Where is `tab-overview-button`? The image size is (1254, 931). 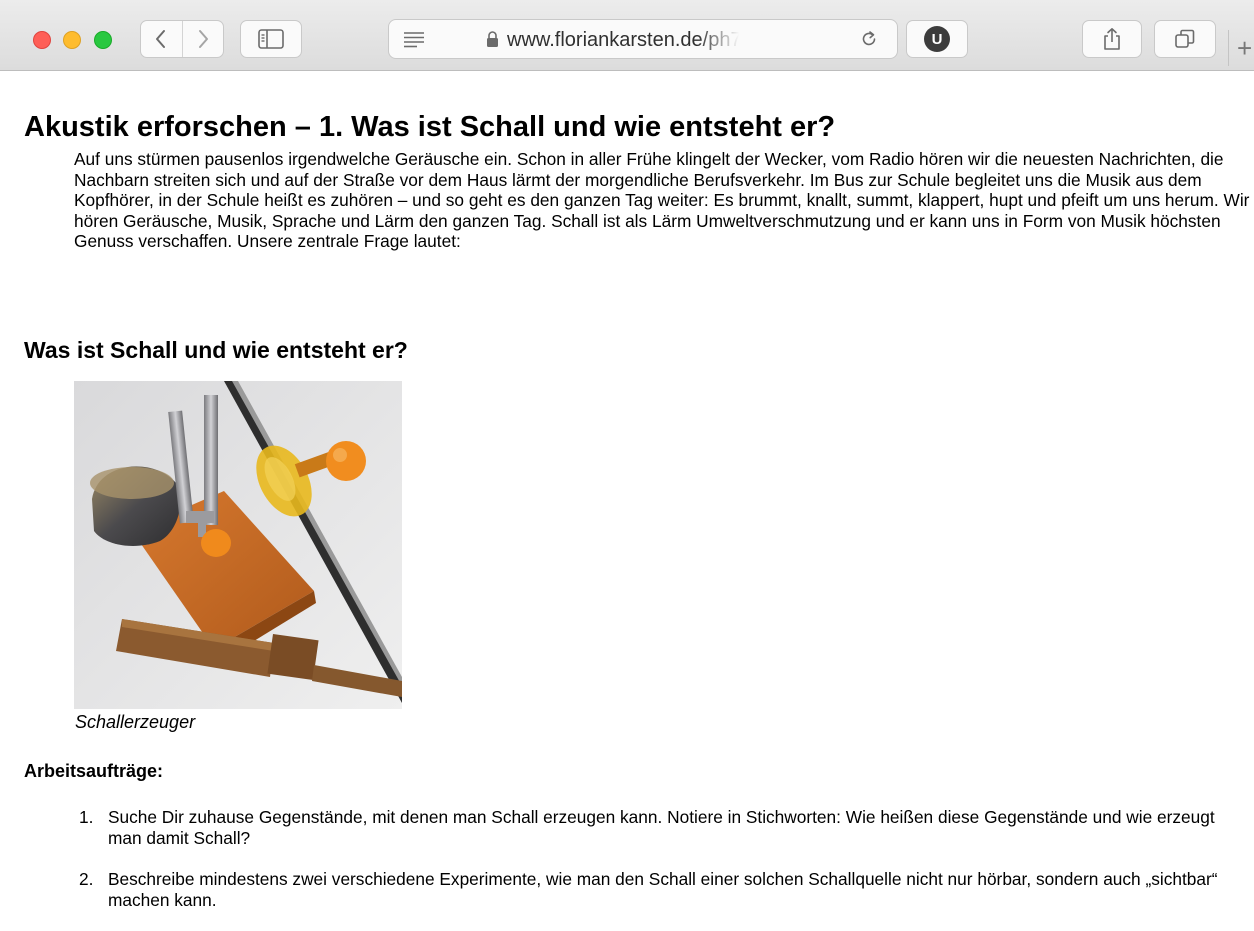 tab-overview-button is located at coordinates (1185, 39).